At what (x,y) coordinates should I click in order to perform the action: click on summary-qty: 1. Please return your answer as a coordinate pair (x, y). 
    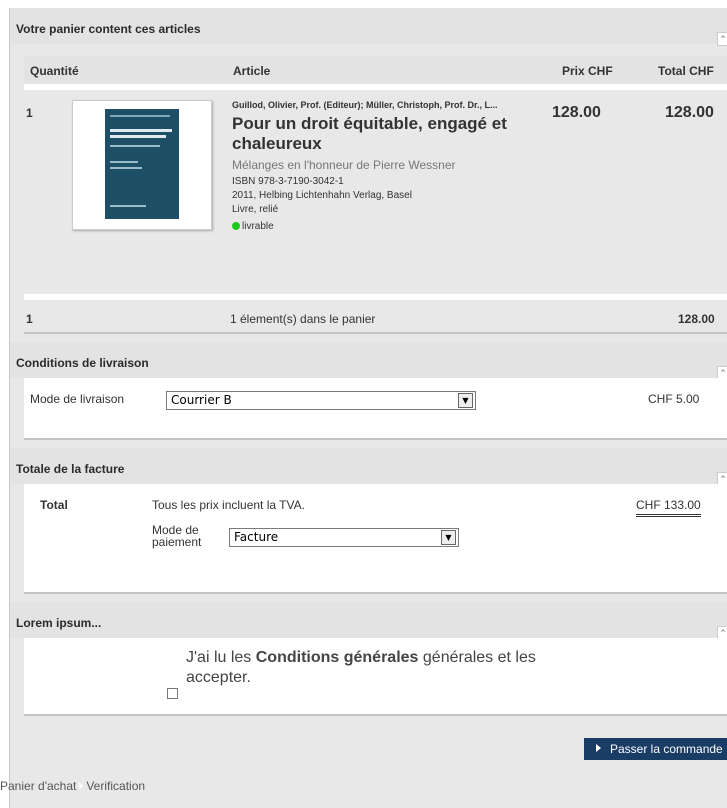
    Looking at the image, I should click on (29, 319).